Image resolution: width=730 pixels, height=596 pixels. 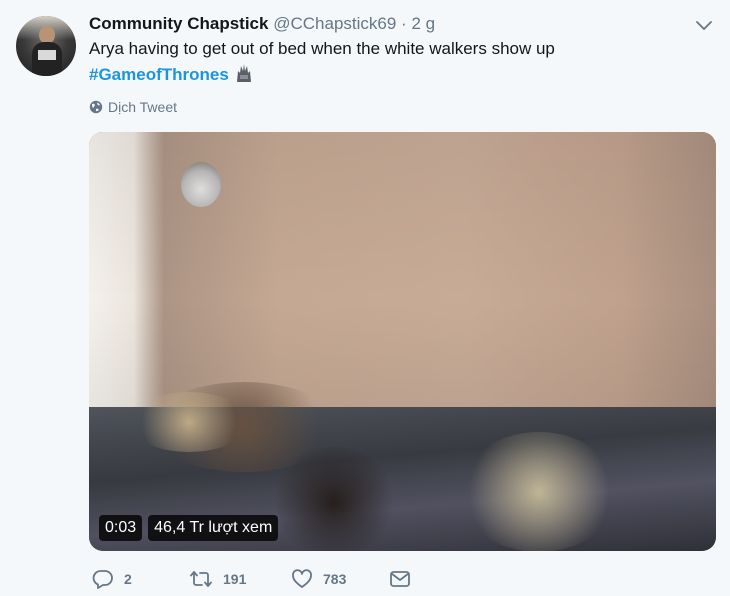 What do you see at coordinates (289, 579) in the screenshot?
I see `tweet-actions: 2 191 783` at bounding box center [289, 579].